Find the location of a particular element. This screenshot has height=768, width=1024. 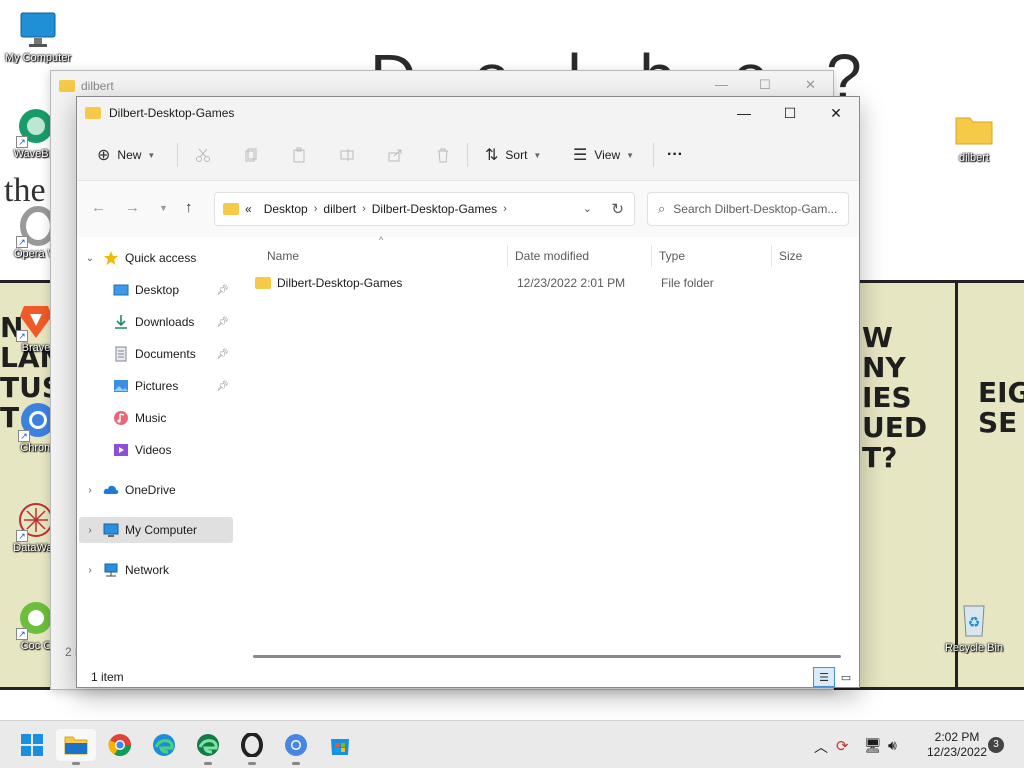

desktop-icon-label: My Computer is located at coordinates (38, 58).